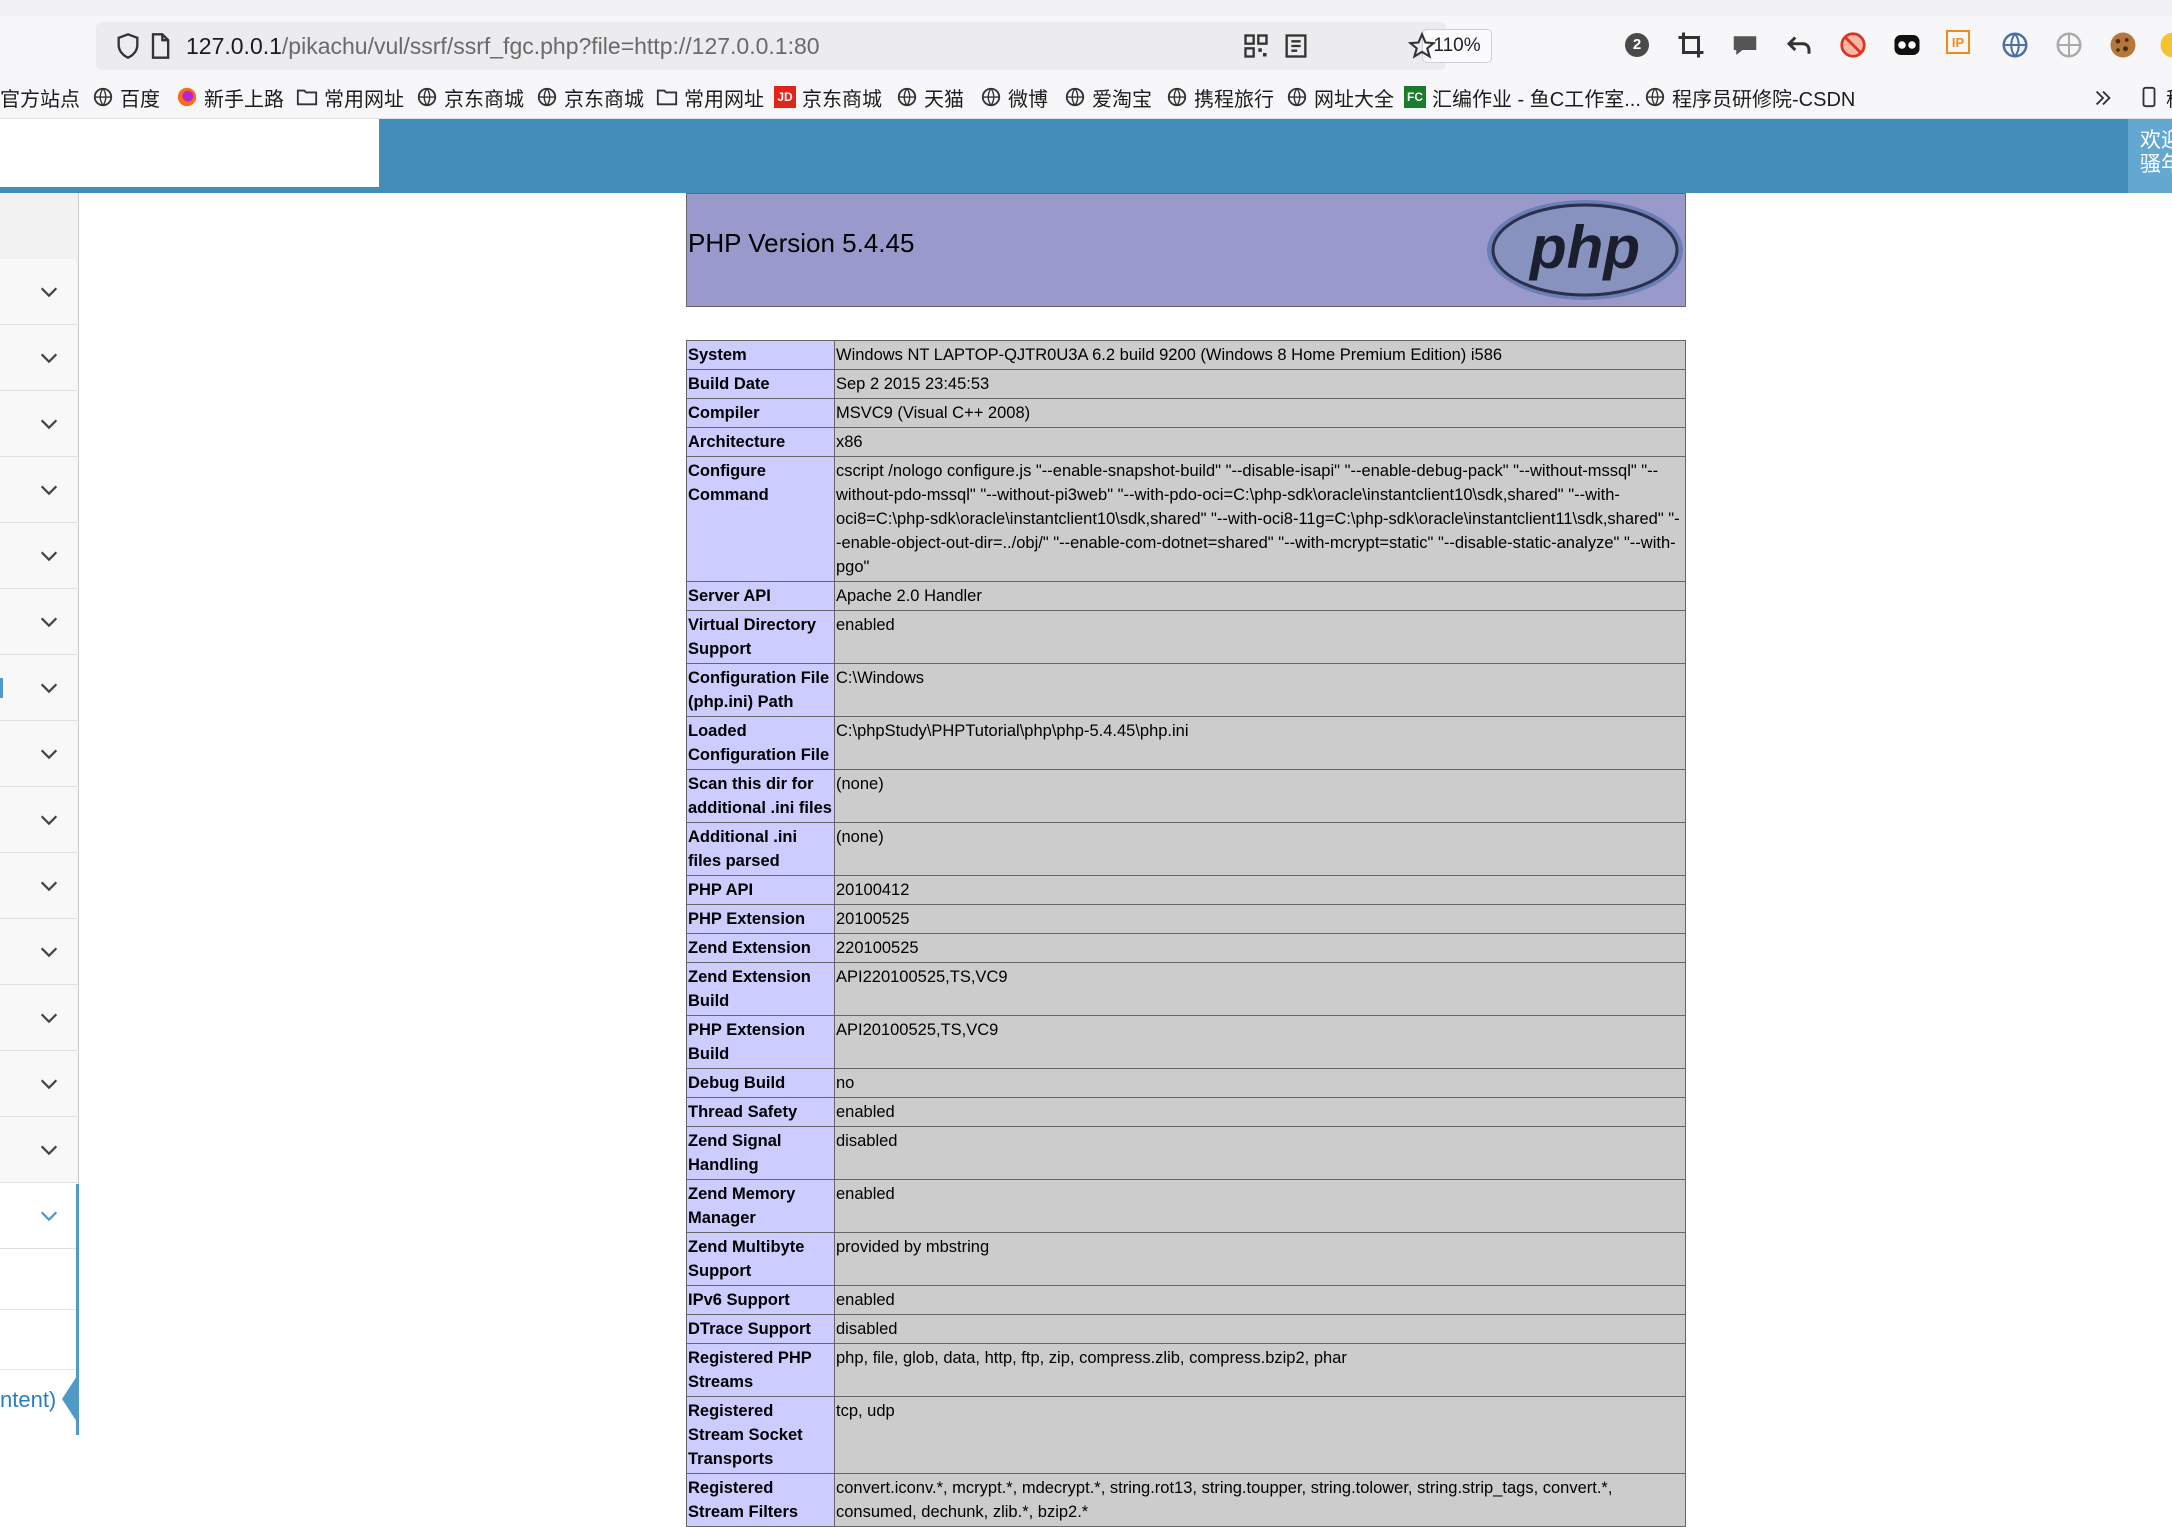  I want to click on bookmark-item: 爱淘宝, so click(1108, 97).